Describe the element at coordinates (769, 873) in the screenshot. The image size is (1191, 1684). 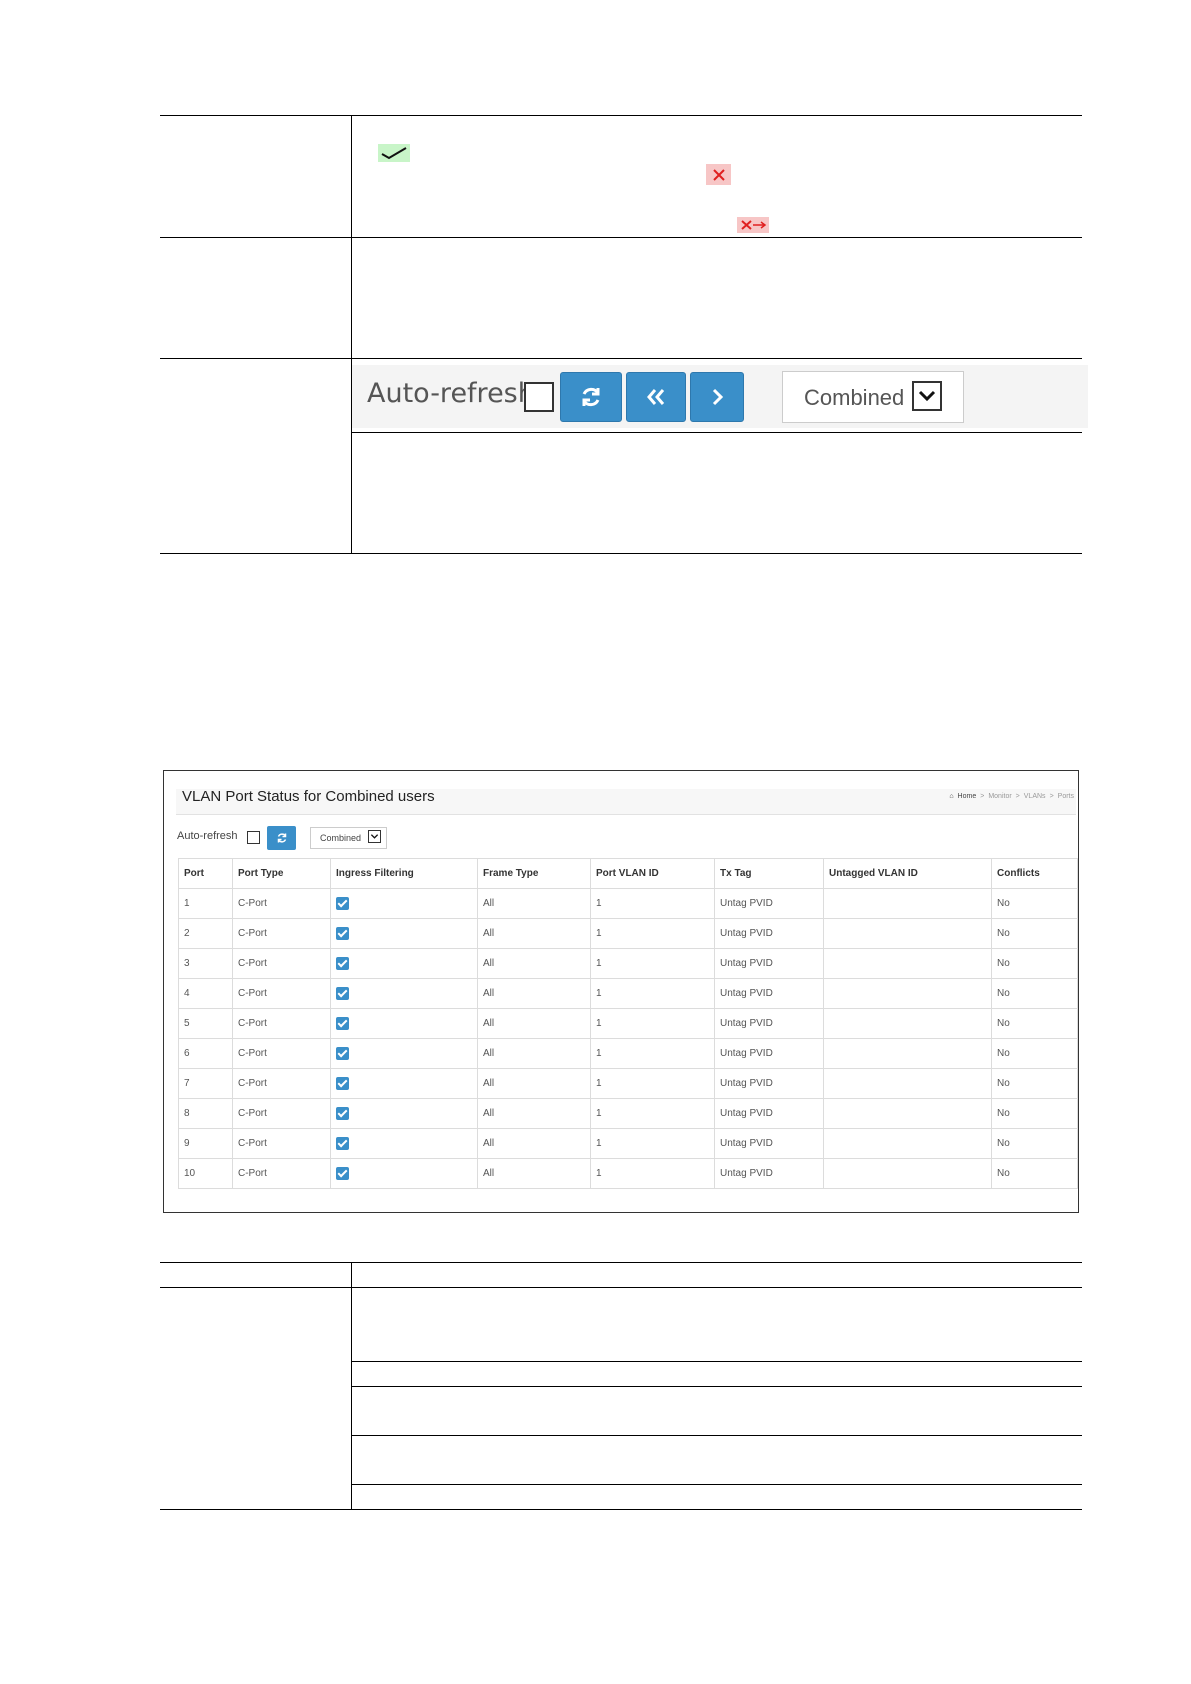
I see `col-tx-tag: Tx Tag` at that location.